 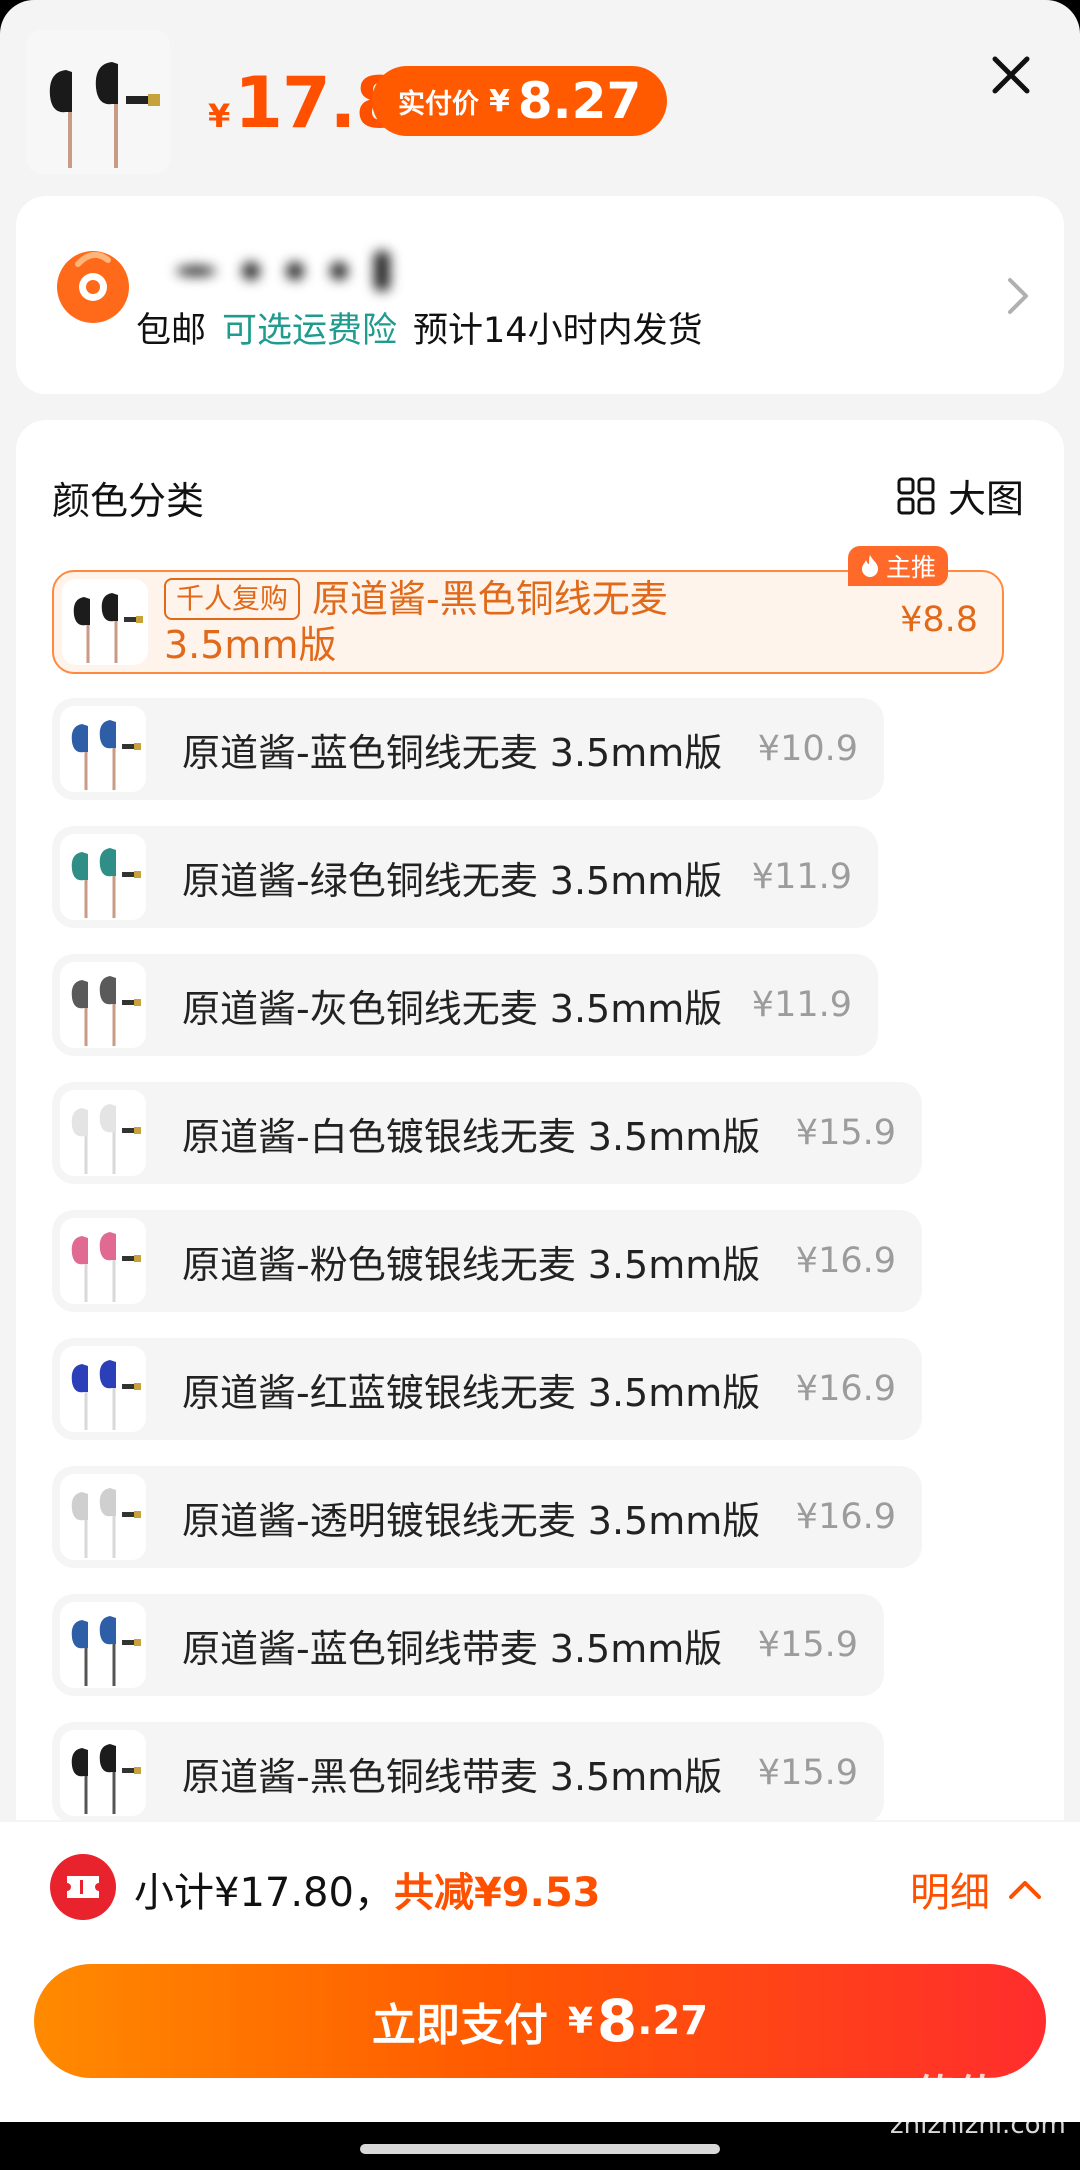 I want to click on pay-now-button: 立即支付 ¥ 8 .27, so click(x=540, y=2021).